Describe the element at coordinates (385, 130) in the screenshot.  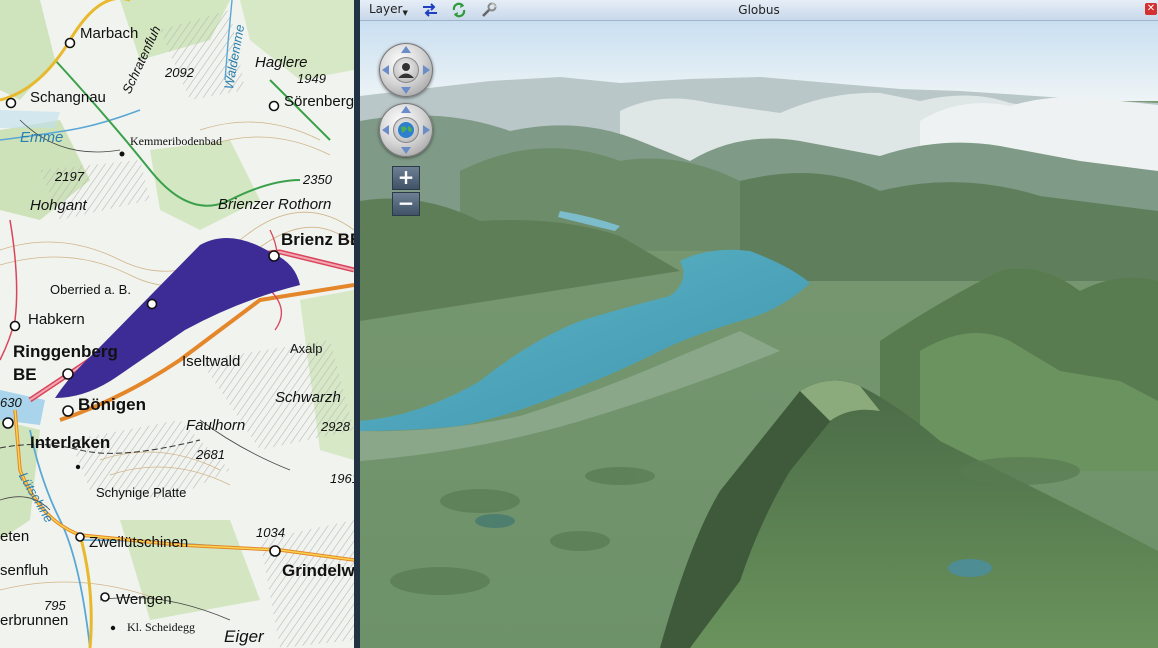
I see `pan-left-arrow-icon` at that location.